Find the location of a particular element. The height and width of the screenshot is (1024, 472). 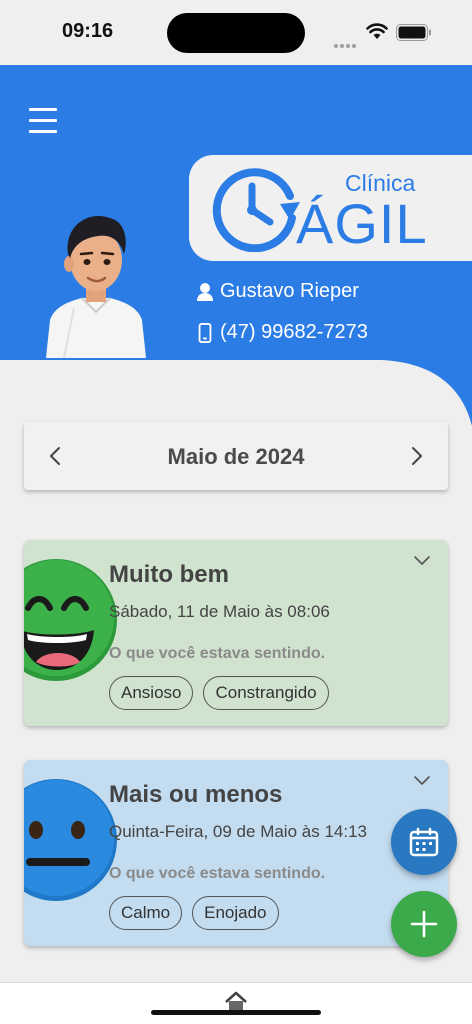

user-phone-row: (47) 99682-7273 is located at coordinates (282, 332).